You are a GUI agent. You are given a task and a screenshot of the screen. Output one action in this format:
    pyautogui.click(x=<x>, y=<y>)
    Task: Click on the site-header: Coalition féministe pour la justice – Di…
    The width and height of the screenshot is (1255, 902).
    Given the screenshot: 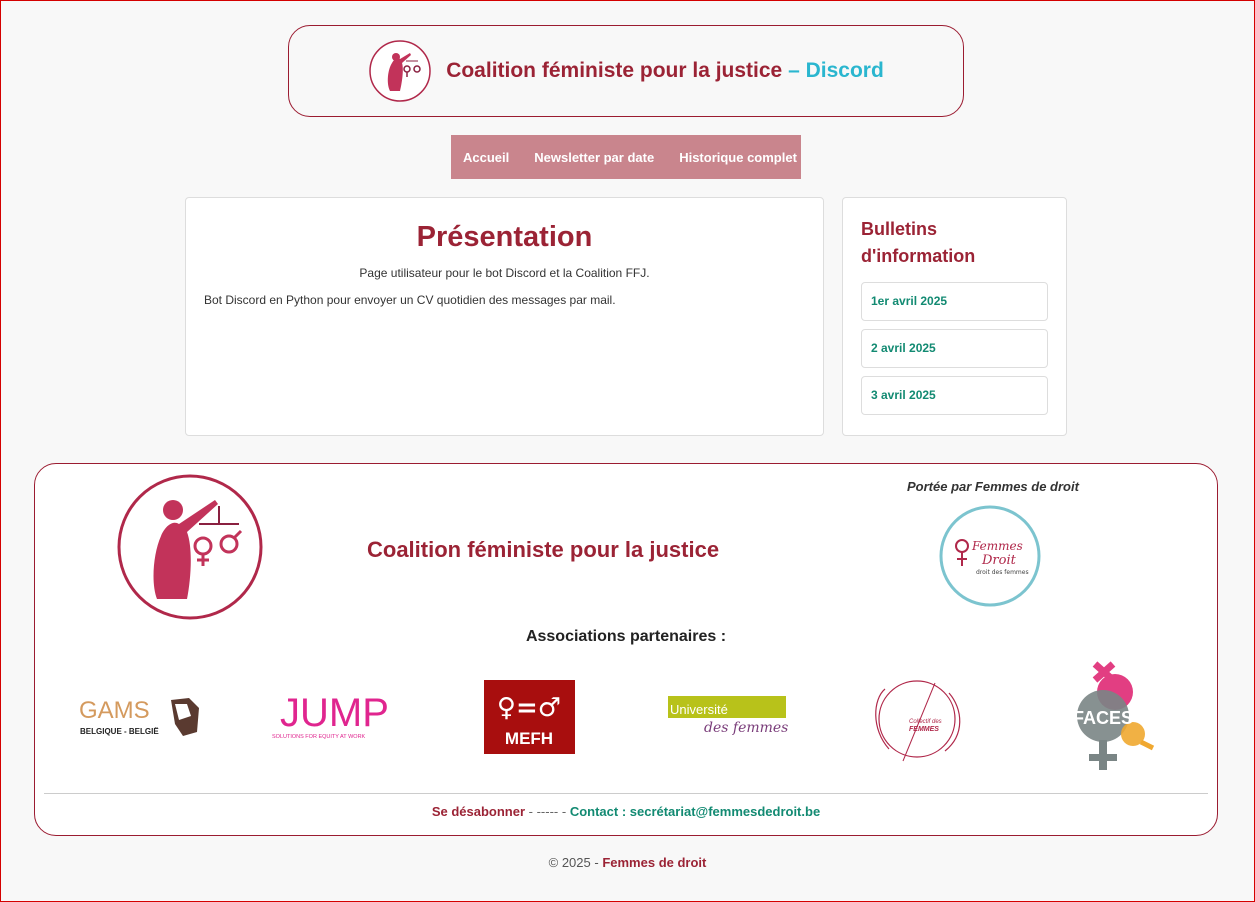 What is the action you would take?
    pyautogui.click(x=626, y=71)
    